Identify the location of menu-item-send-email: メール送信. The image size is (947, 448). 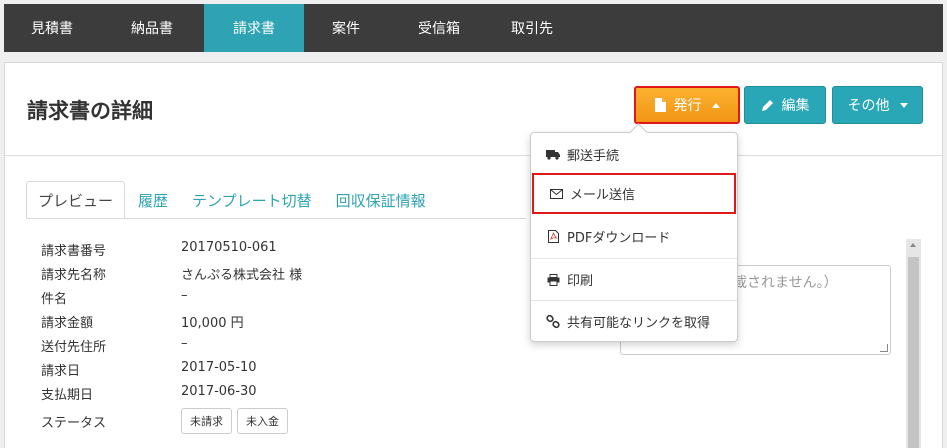
(634, 193).